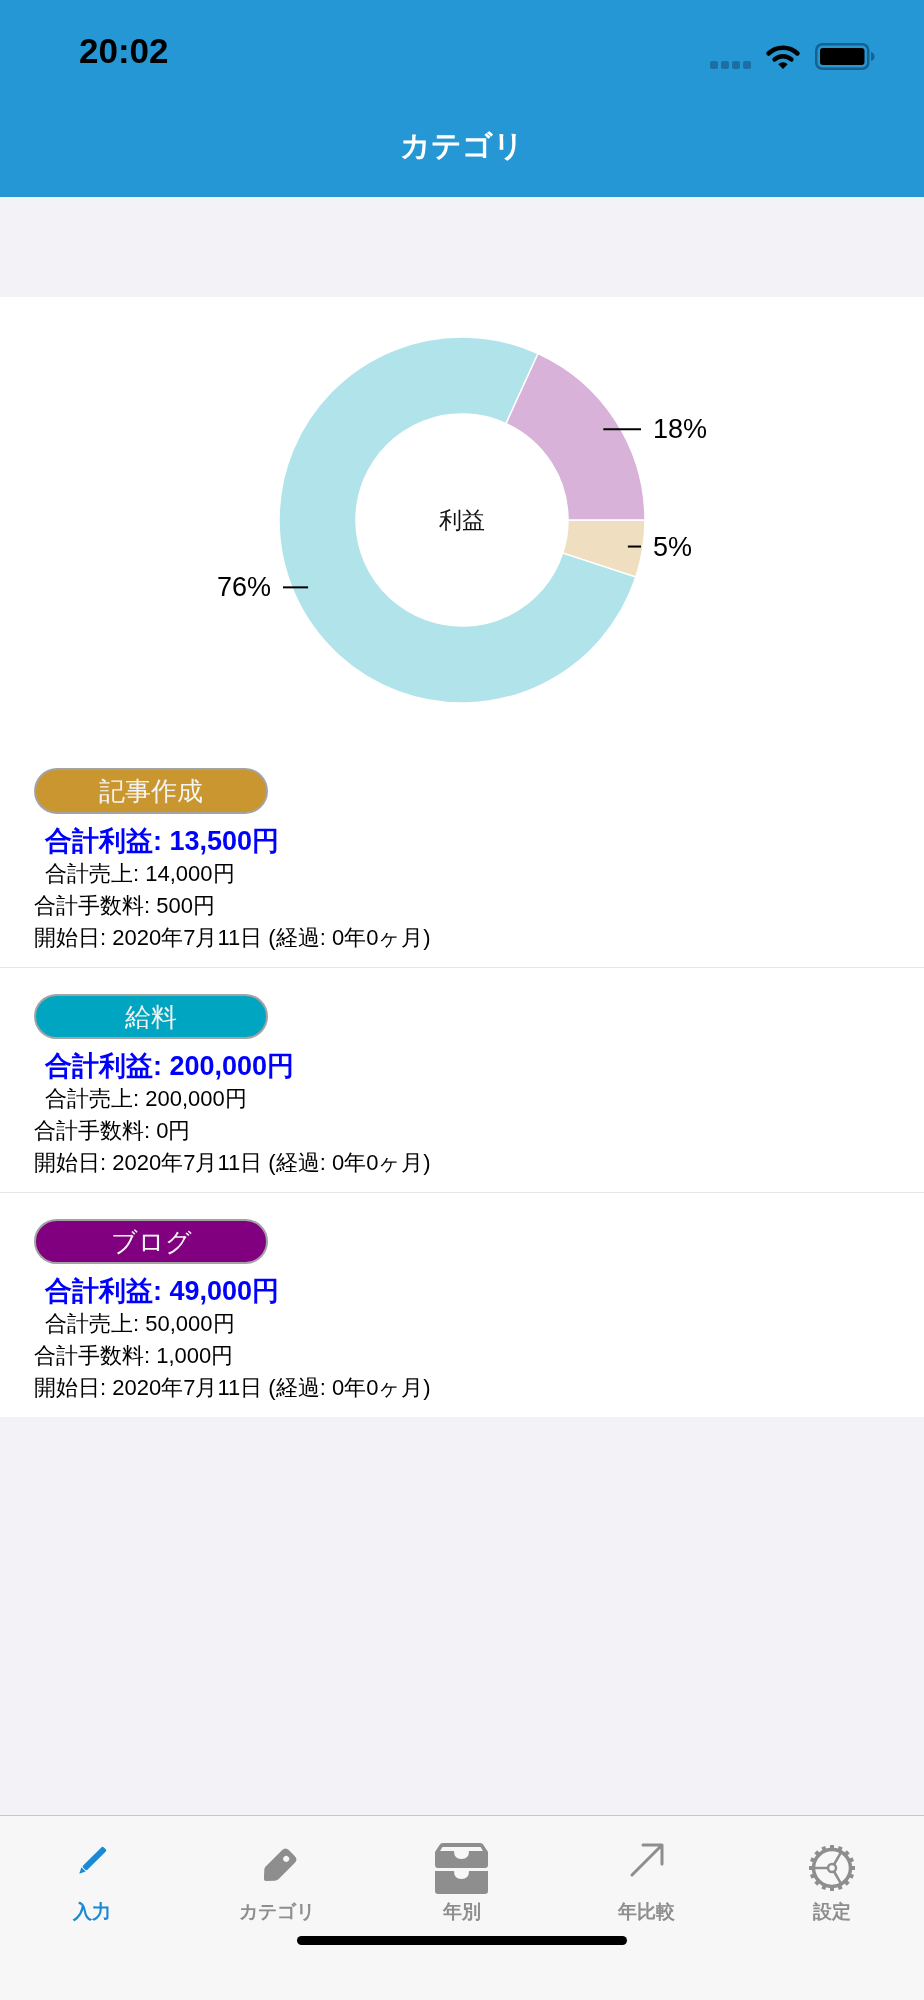 The image size is (924, 2000). Describe the element at coordinates (730, 64) in the screenshot. I see `signal-dots-icon` at that location.